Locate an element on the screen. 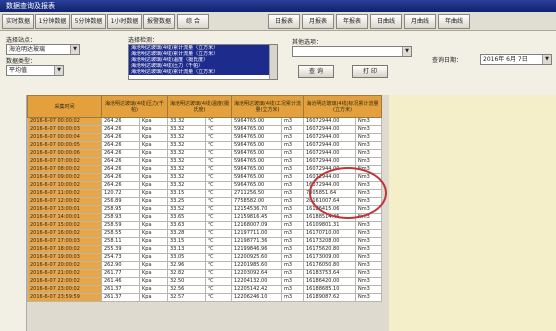 The width and height of the screenshot is (556, 331). table-cell: Nm3 is located at coordinates (368, 297).